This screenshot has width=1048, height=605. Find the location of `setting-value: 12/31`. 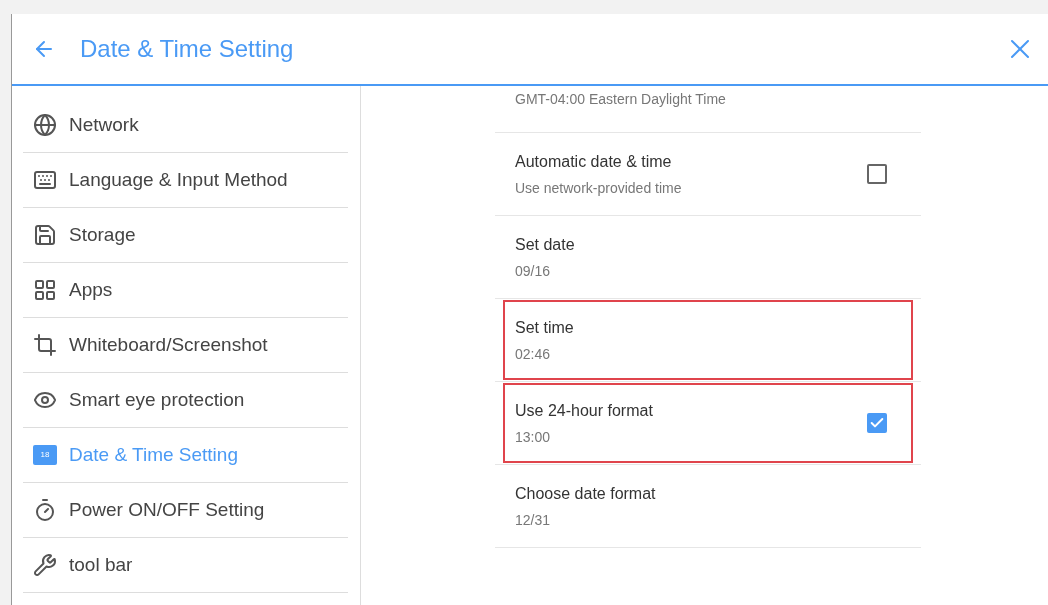

setting-value: 12/31 is located at coordinates (533, 520).